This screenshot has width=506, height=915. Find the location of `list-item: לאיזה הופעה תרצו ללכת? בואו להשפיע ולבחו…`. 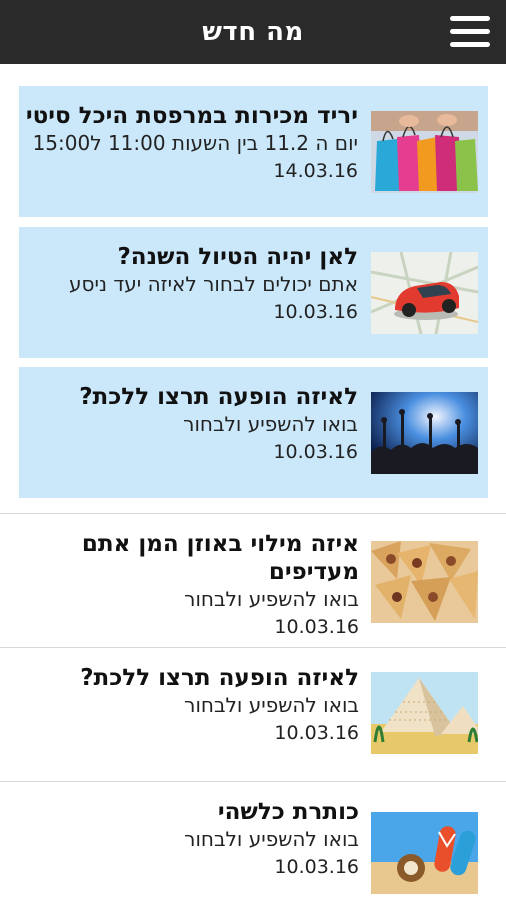

list-item: לאיזה הופעה תרצו ללכת? בואו להשפיע ולבחו… is located at coordinates (253, 714).